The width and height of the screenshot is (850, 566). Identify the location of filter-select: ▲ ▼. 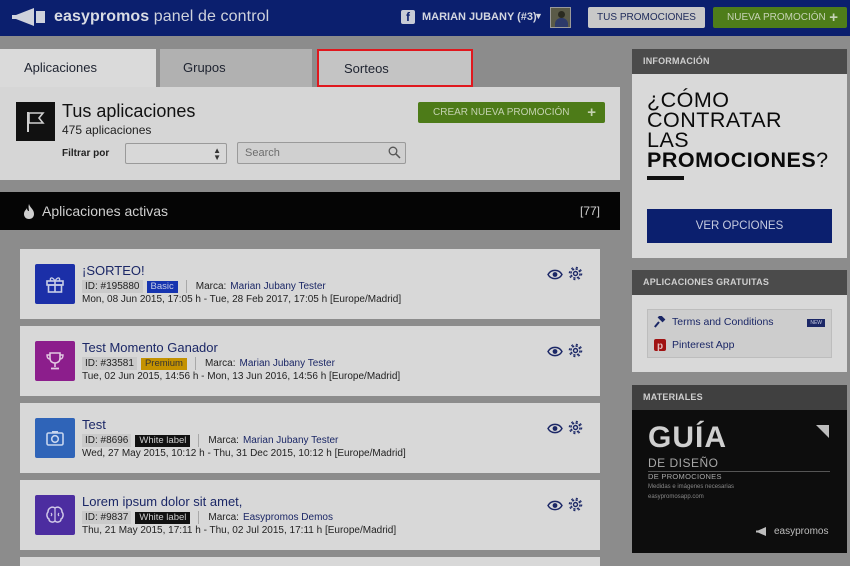
(176, 153).